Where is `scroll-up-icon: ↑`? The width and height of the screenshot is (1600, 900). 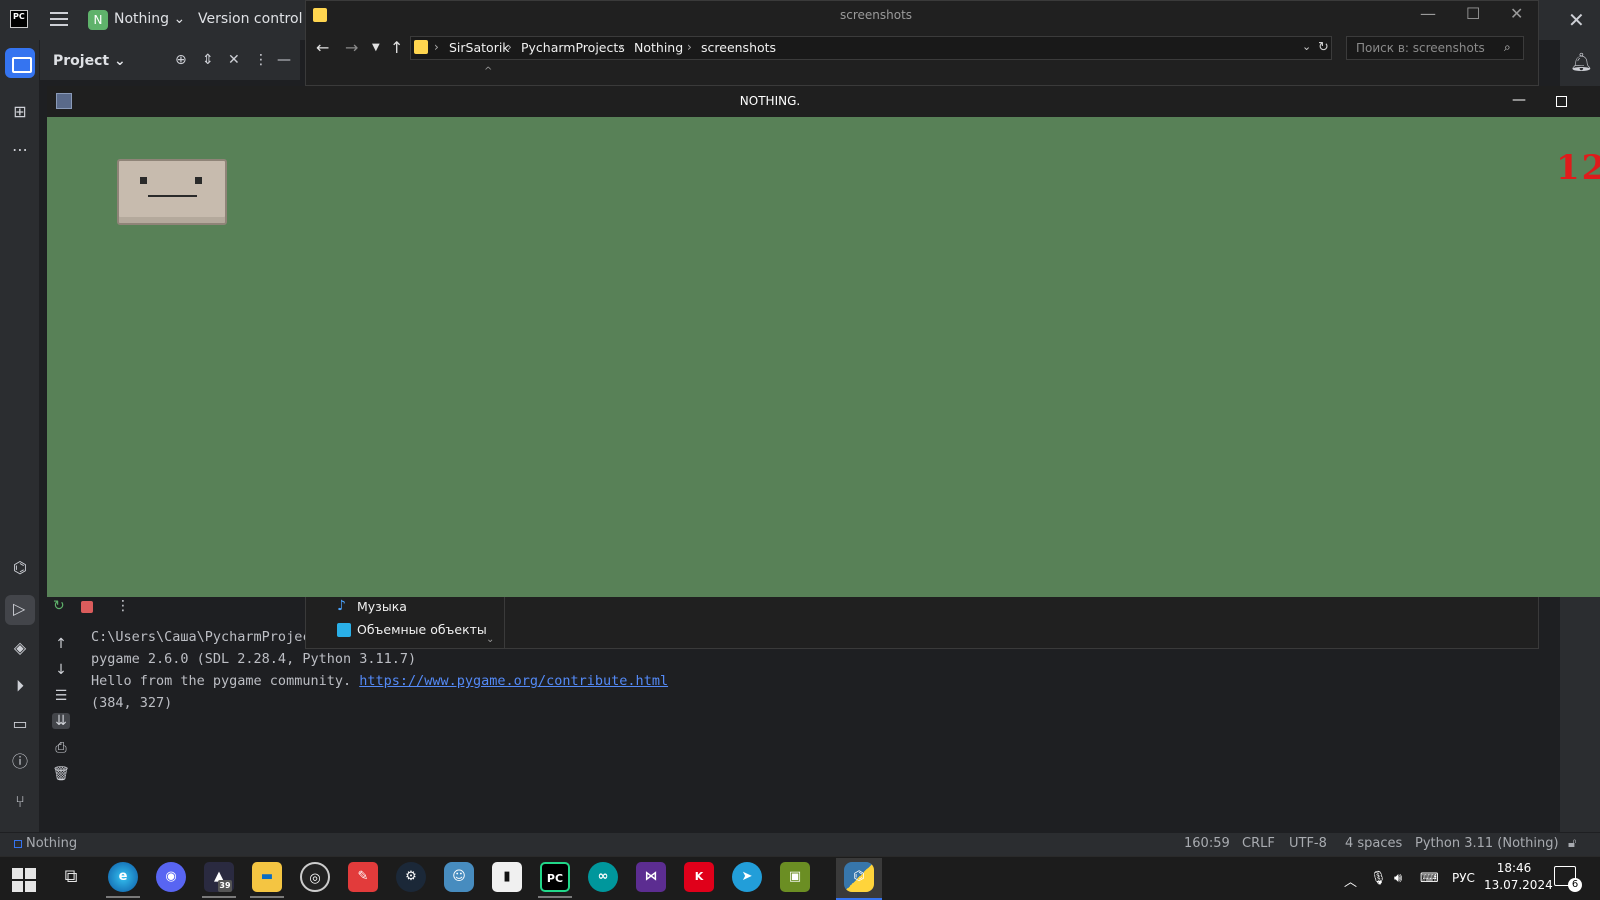
scroll-up-icon: ↑ is located at coordinates (61, 644).